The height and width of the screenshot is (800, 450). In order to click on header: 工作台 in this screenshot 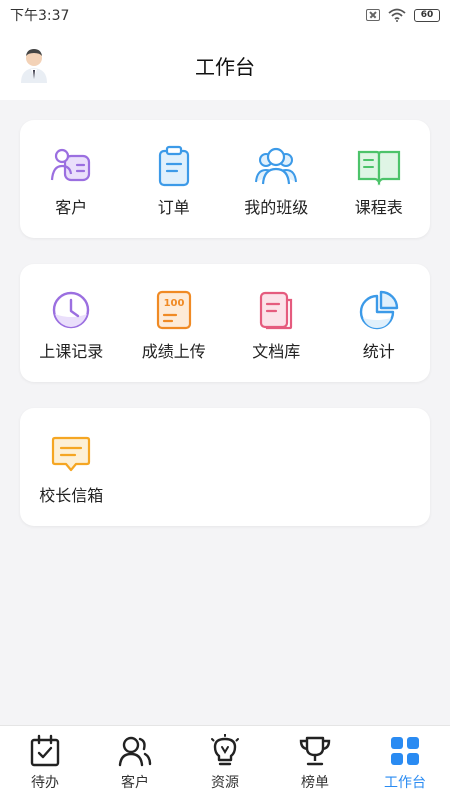, I will do `click(225, 65)`.